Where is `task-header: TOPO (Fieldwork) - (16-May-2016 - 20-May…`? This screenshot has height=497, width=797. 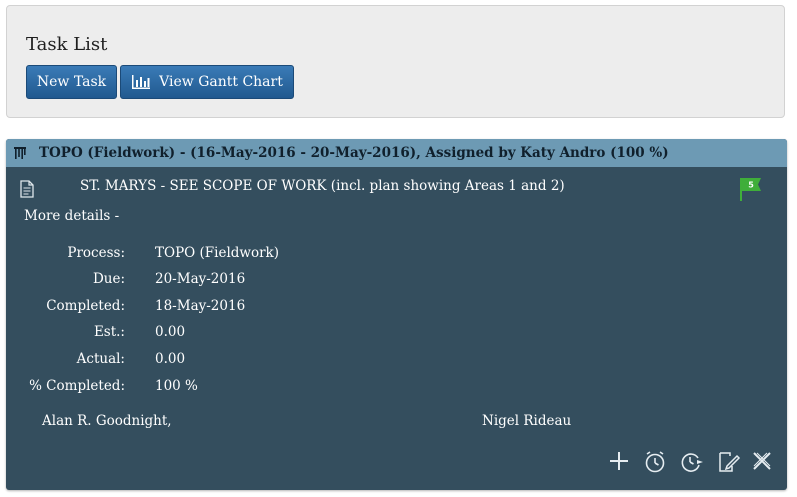 task-header: TOPO (Fieldwork) - (16-May-2016 - 20-May… is located at coordinates (396, 153).